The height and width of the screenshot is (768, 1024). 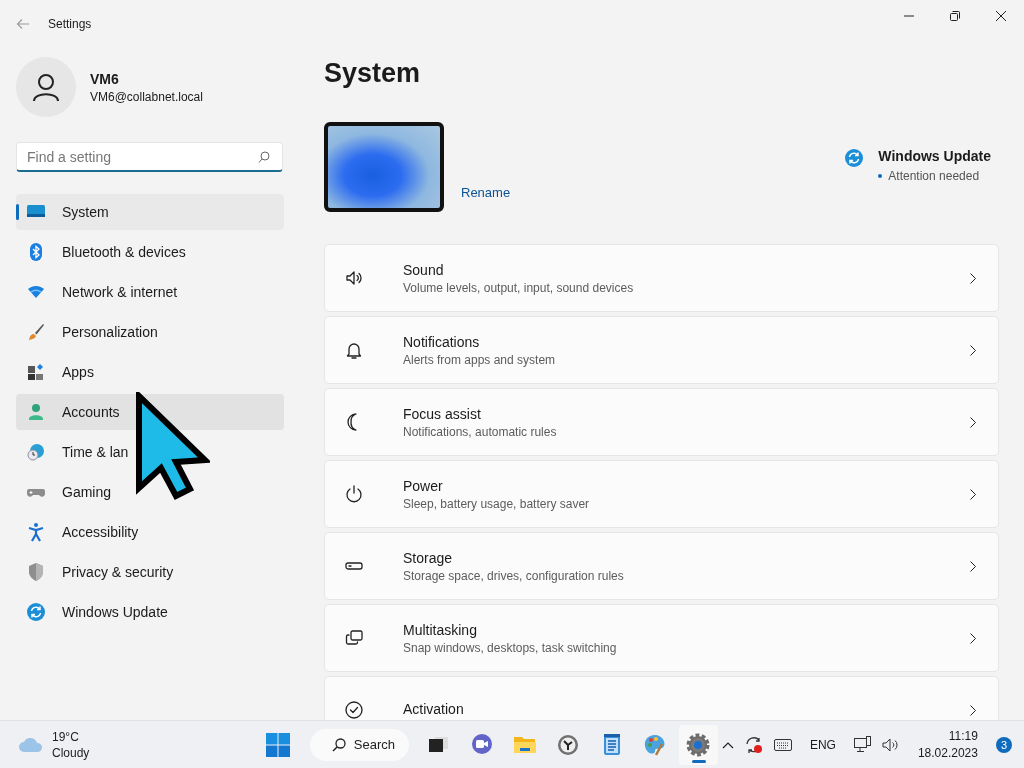 What do you see at coordinates (753, 744) in the screenshot?
I see `sync-error-icon` at bounding box center [753, 744].